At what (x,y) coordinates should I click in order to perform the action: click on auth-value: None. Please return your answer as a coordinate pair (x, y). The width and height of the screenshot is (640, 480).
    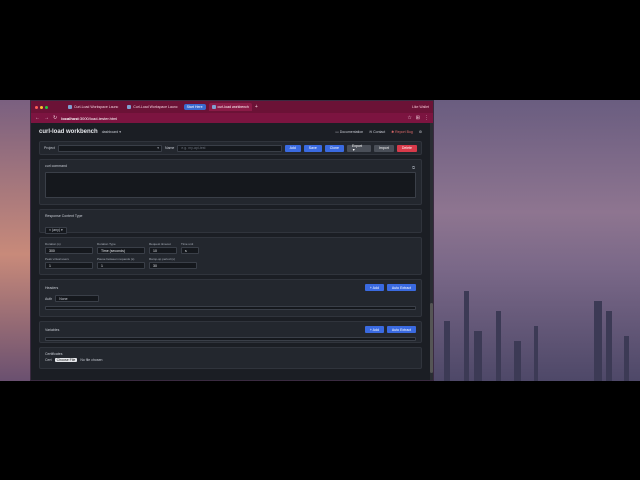
    Looking at the image, I should click on (63, 298).